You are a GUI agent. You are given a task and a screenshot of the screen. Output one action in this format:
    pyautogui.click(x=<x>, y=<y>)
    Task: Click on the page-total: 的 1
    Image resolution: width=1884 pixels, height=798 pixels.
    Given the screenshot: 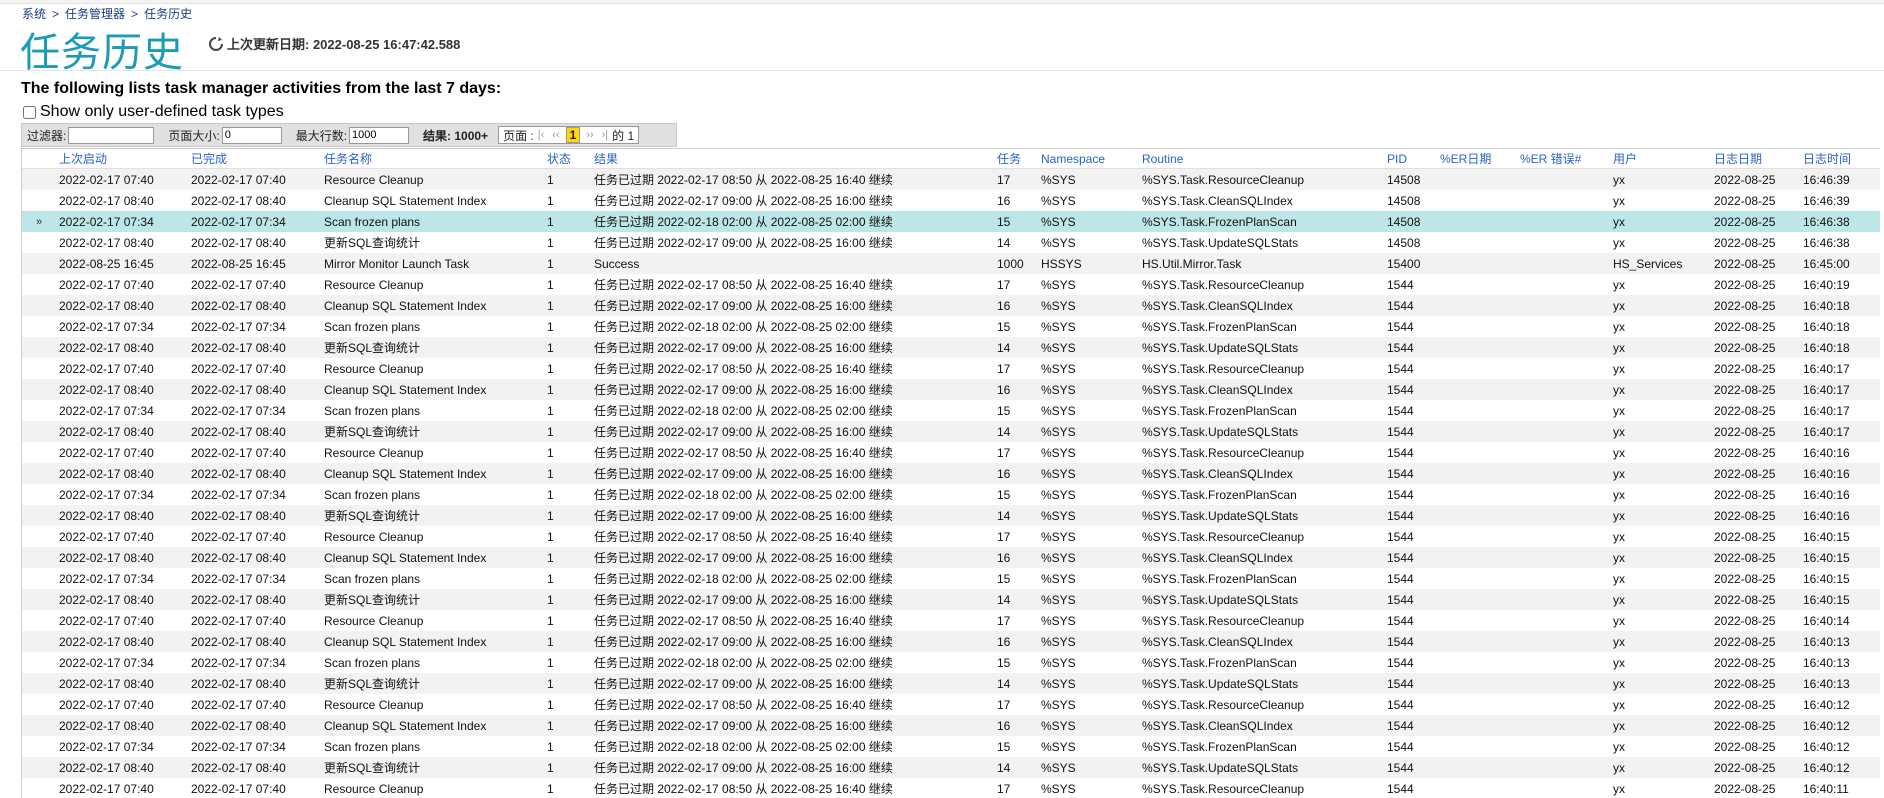 What is the action you would take?
    pyautogui.click(x=623, y=135)
    